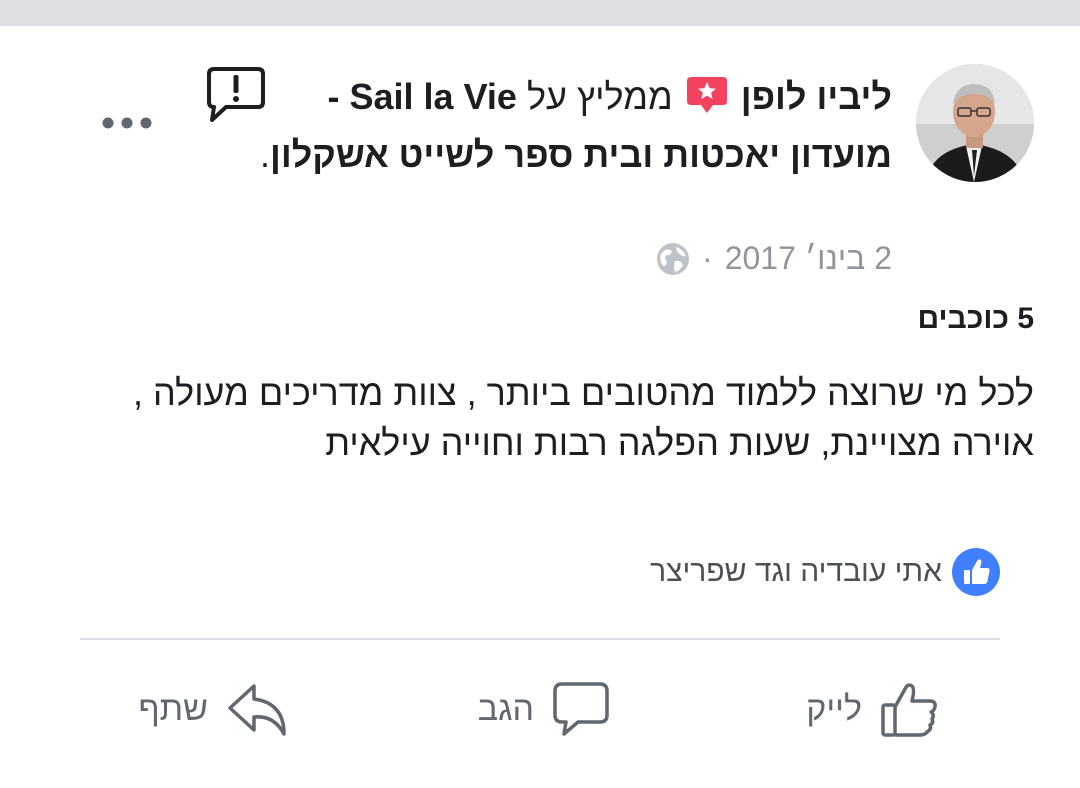 This screenshot has height=788, width=1080. Describe the element at coordinates (599, 96) in the screenshot. I see `recommends-text: ממליץ על` at that location.